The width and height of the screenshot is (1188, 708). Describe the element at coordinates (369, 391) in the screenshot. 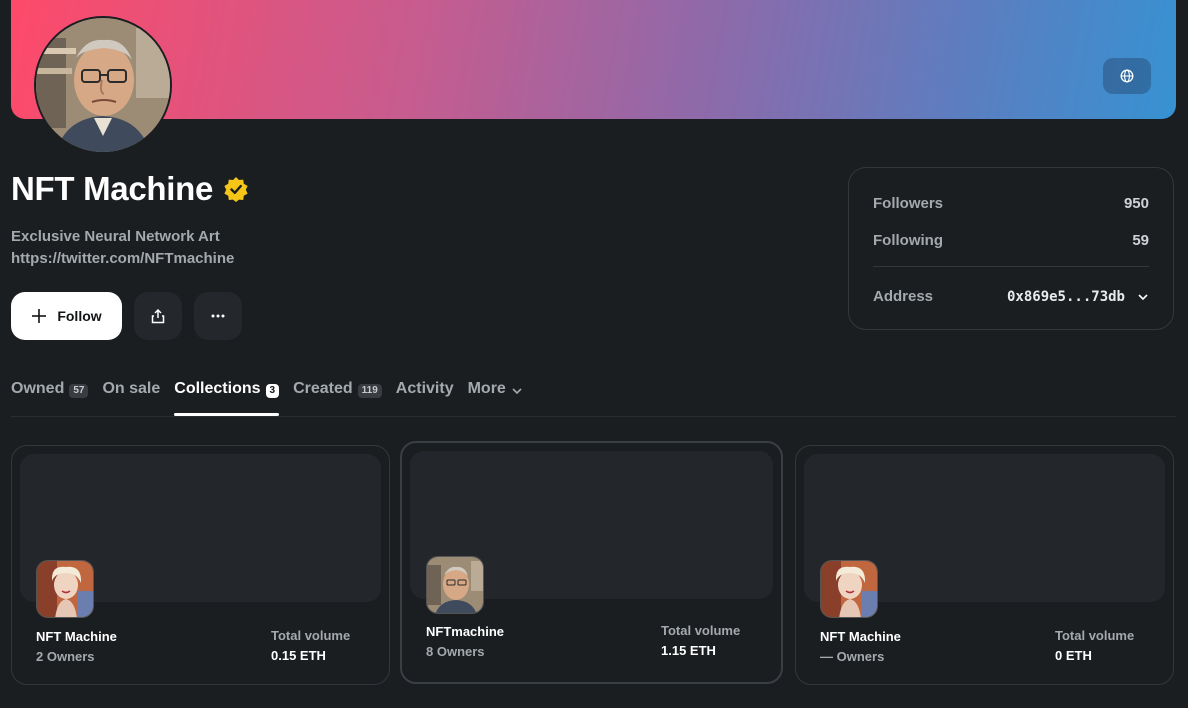

I see `tab-count-badge: 119` at that location.